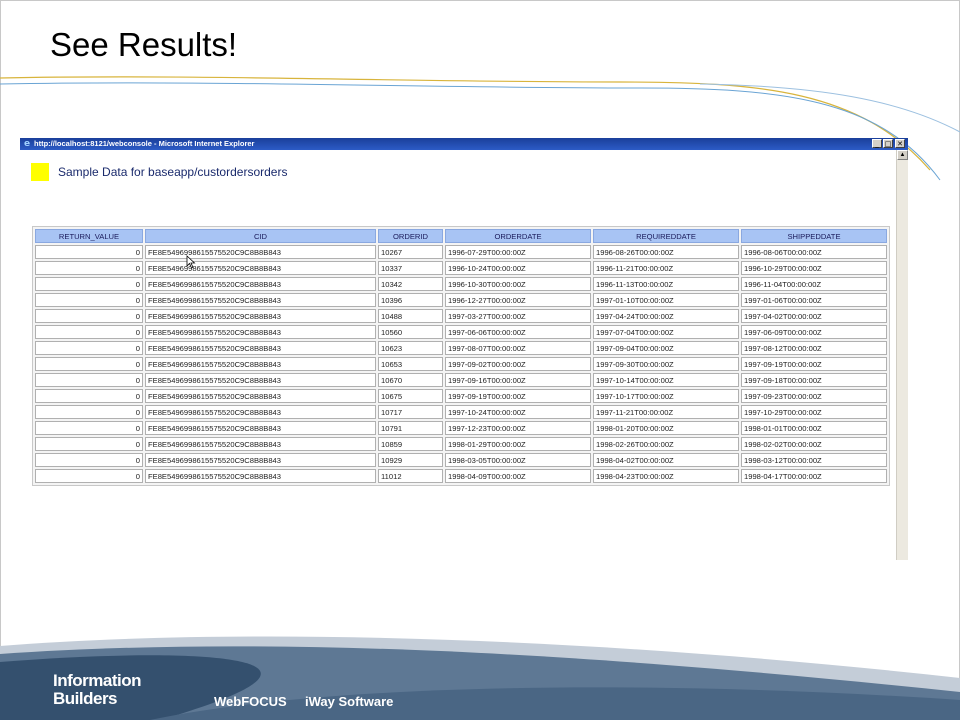 This screenshot has width=960, height=720. What do you see at coordinates (814, 380) in the screenshot?
I see `cell-shippeddate: 1997-09-18T00:00:00Z` at bounding box center [814, 380].